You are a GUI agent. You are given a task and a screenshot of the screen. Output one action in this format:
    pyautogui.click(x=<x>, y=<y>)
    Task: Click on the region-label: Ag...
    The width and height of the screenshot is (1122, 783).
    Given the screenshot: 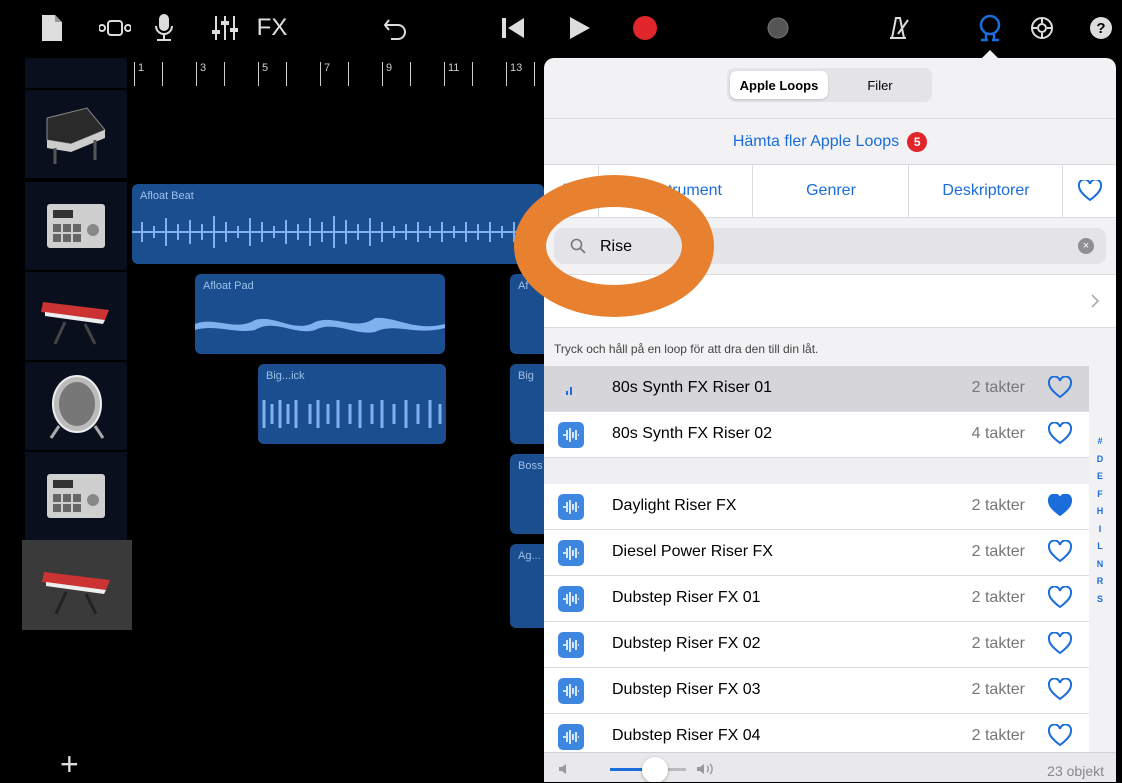 What is the action you would take?
    pyautogui.click(x=529, y=556)
    